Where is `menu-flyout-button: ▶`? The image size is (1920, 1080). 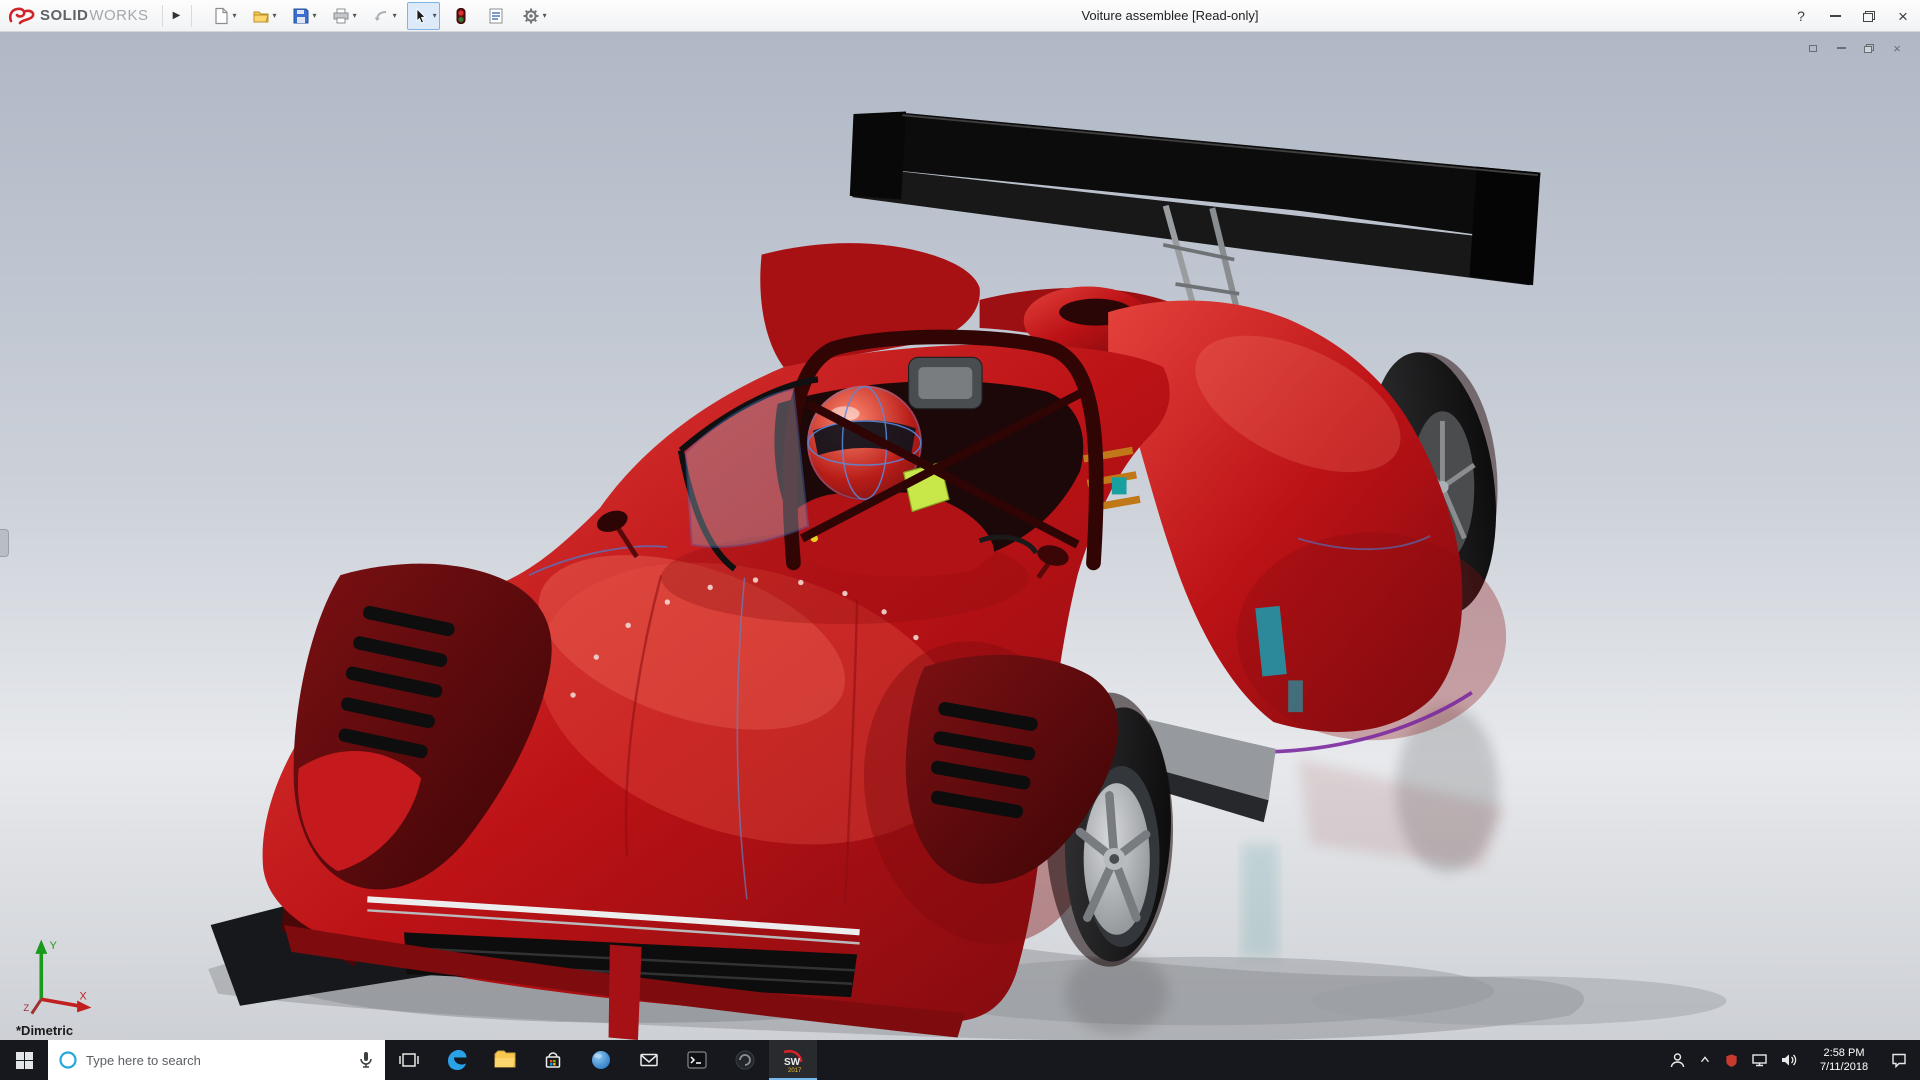 menu-flyout-button: ▶ is located at coordinates (177, 16).